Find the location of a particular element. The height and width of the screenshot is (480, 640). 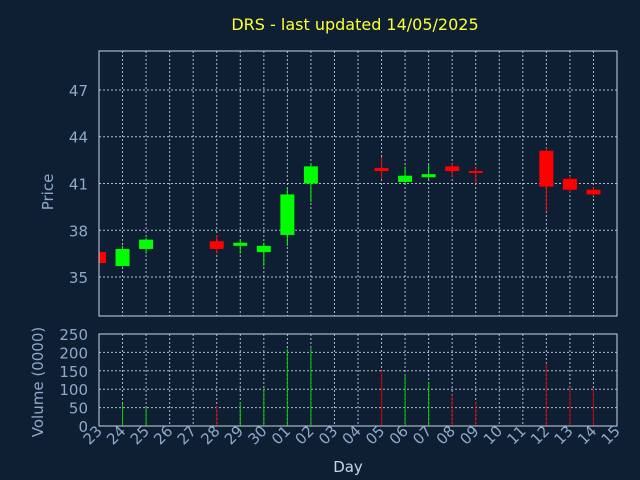

volume-tick-label: 250 is located at coordinates (73, 335).